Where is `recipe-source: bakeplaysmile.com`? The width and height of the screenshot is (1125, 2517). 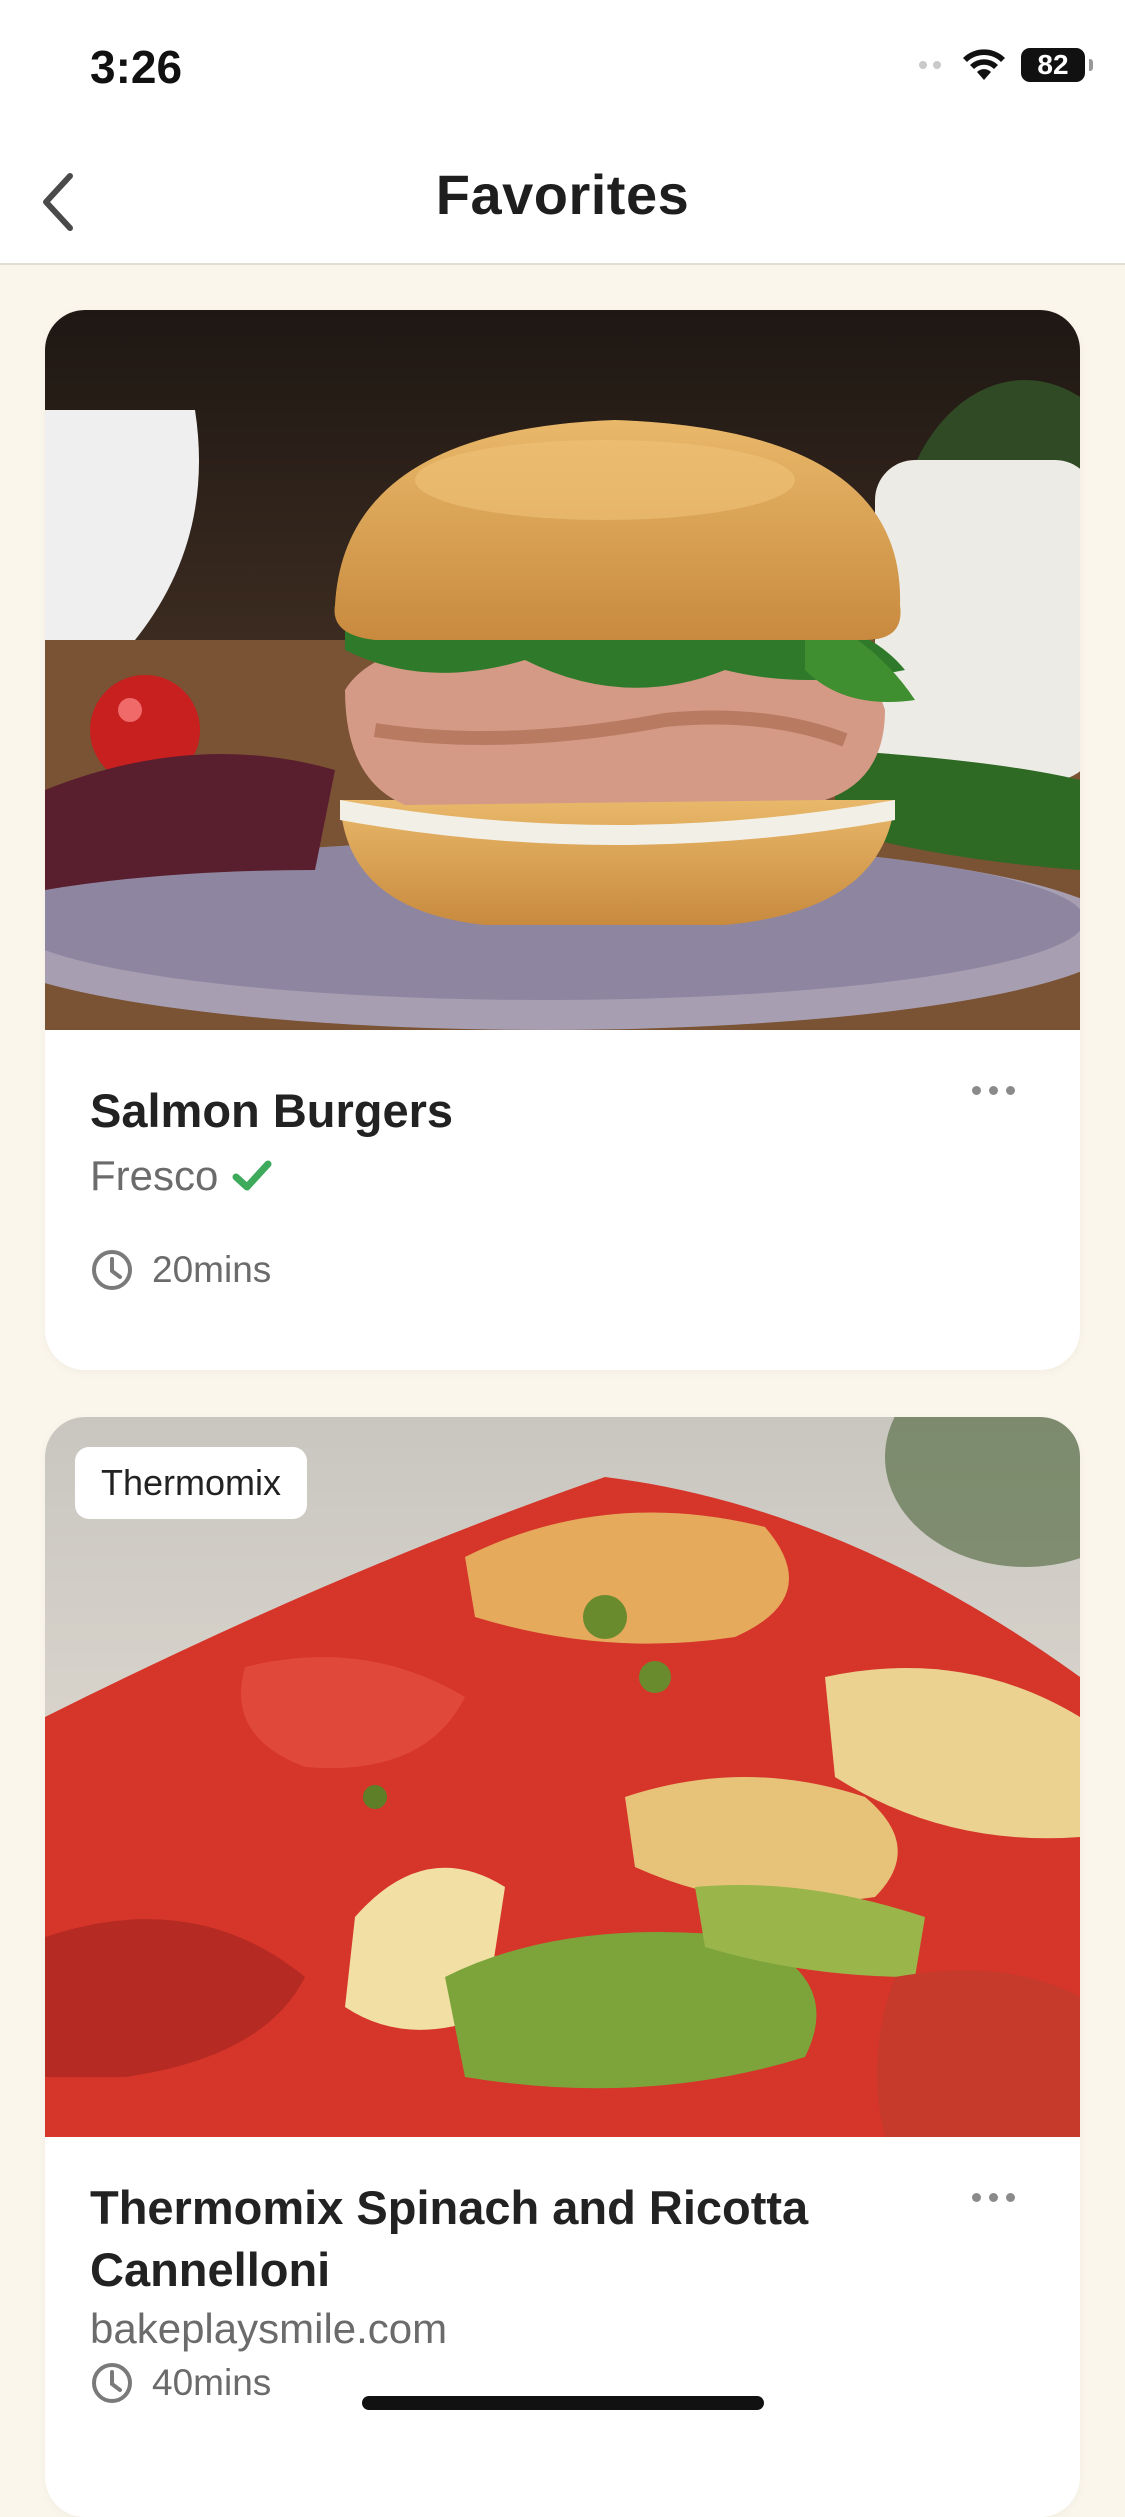
recipe-source: bakeplaysmile.com is located at coordinates (562, 2329).